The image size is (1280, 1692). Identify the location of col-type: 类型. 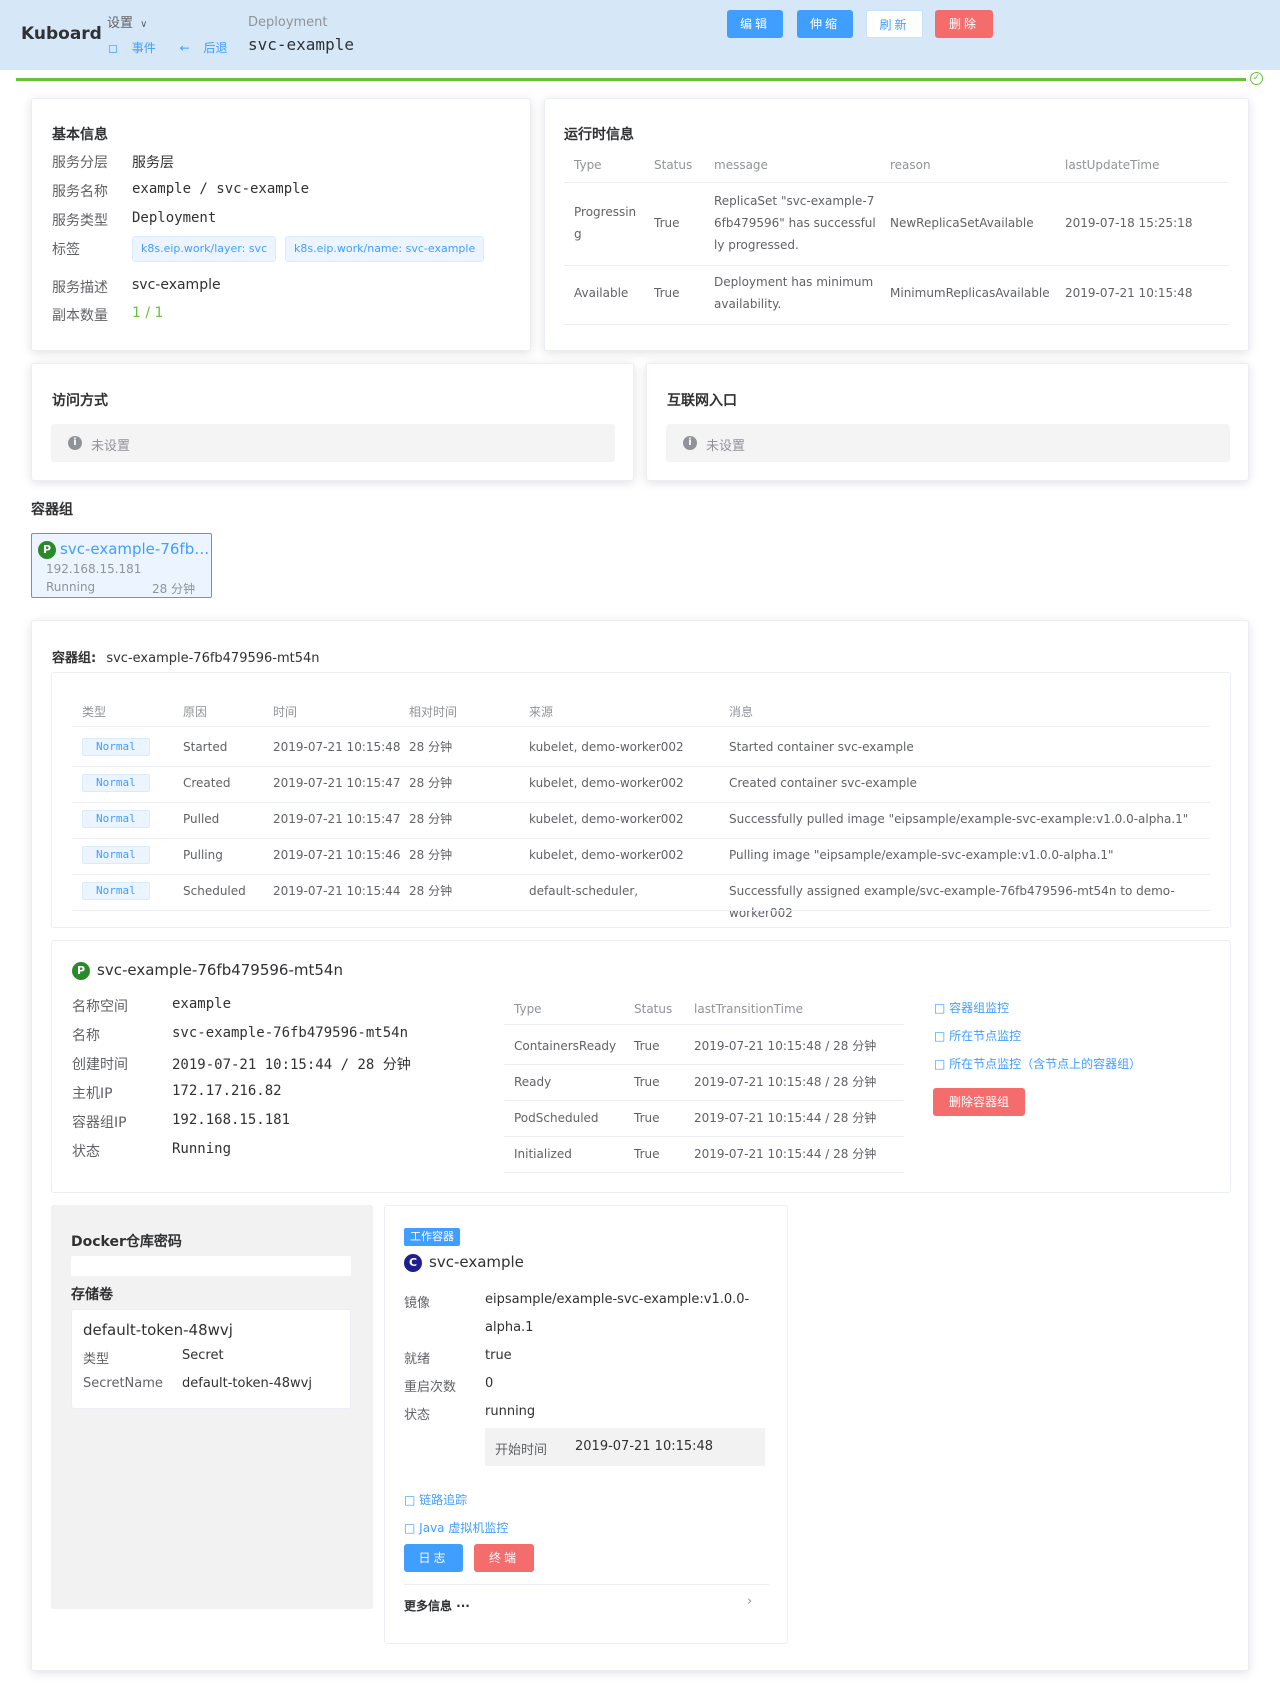
(94, 712).